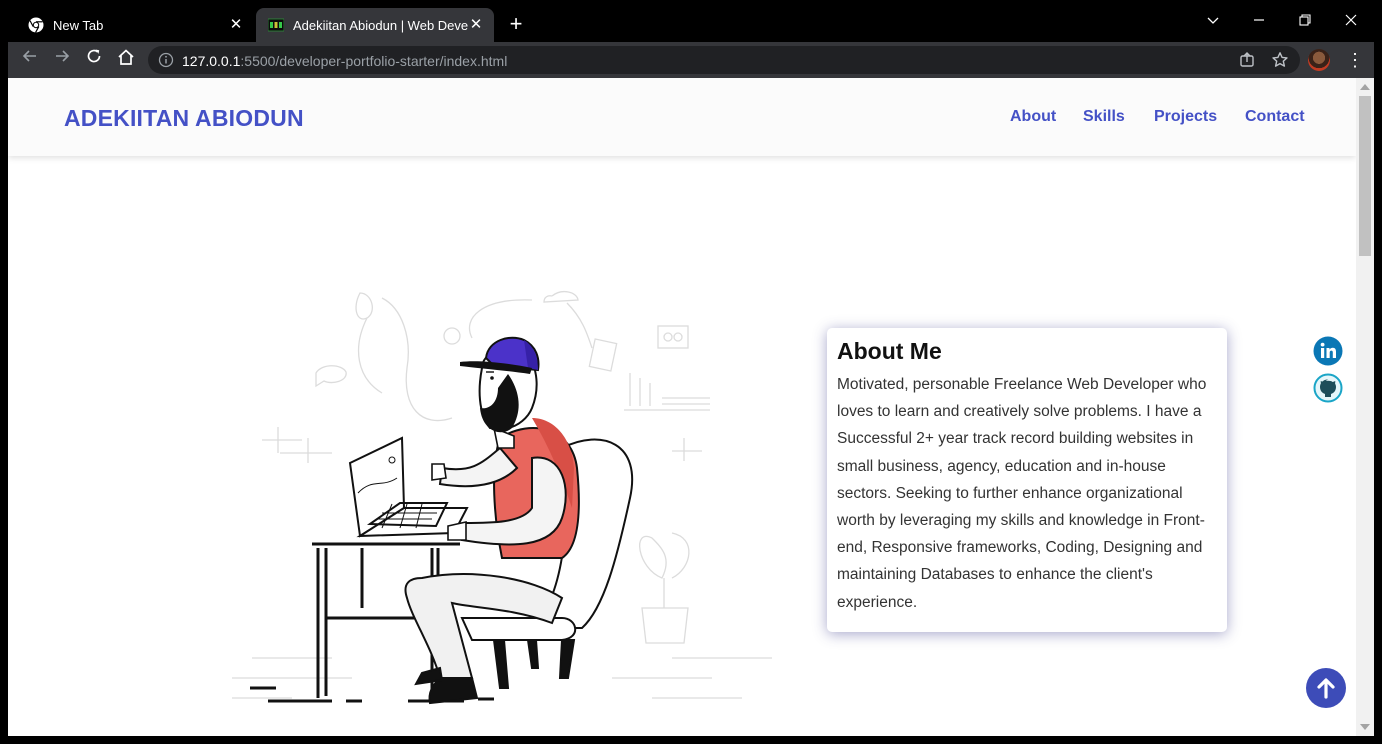  What do you see at coordinates (889, 351) in the screenshot?
I see `about-heading: About Me` at bounding box center [889, 351].